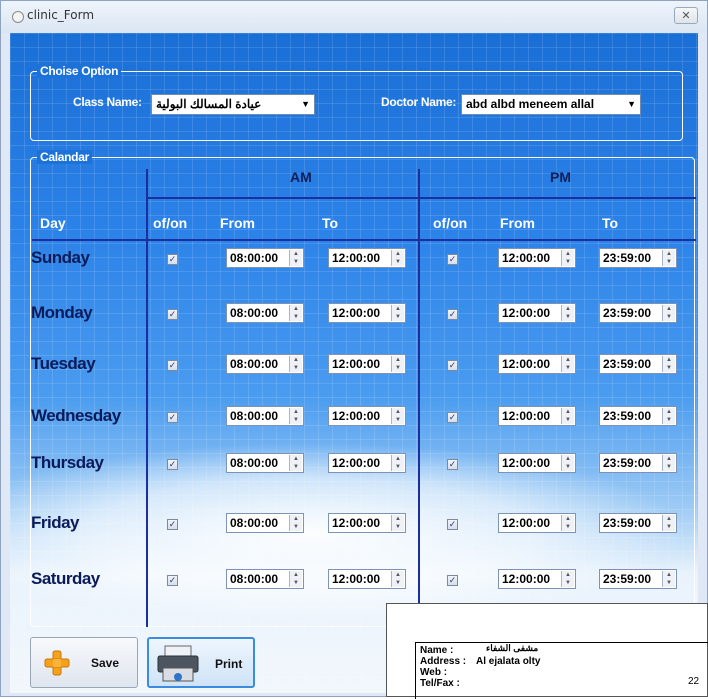  Describe the element at coordinates (79, 71) in the screenshot. I see `choise-option-legend: Choise Option` at that location.